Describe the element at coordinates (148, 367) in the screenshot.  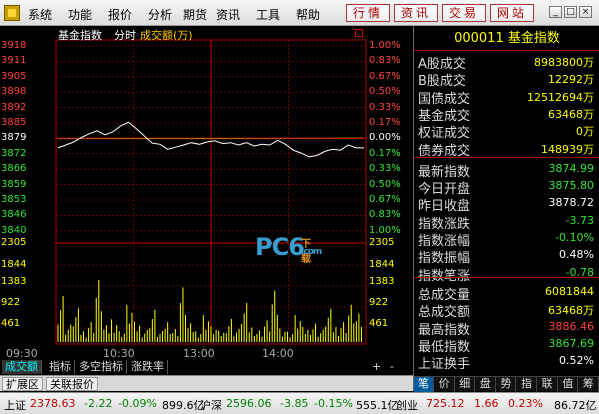
I see `tab-rise-fall-rate: 涨跌率` at that location.